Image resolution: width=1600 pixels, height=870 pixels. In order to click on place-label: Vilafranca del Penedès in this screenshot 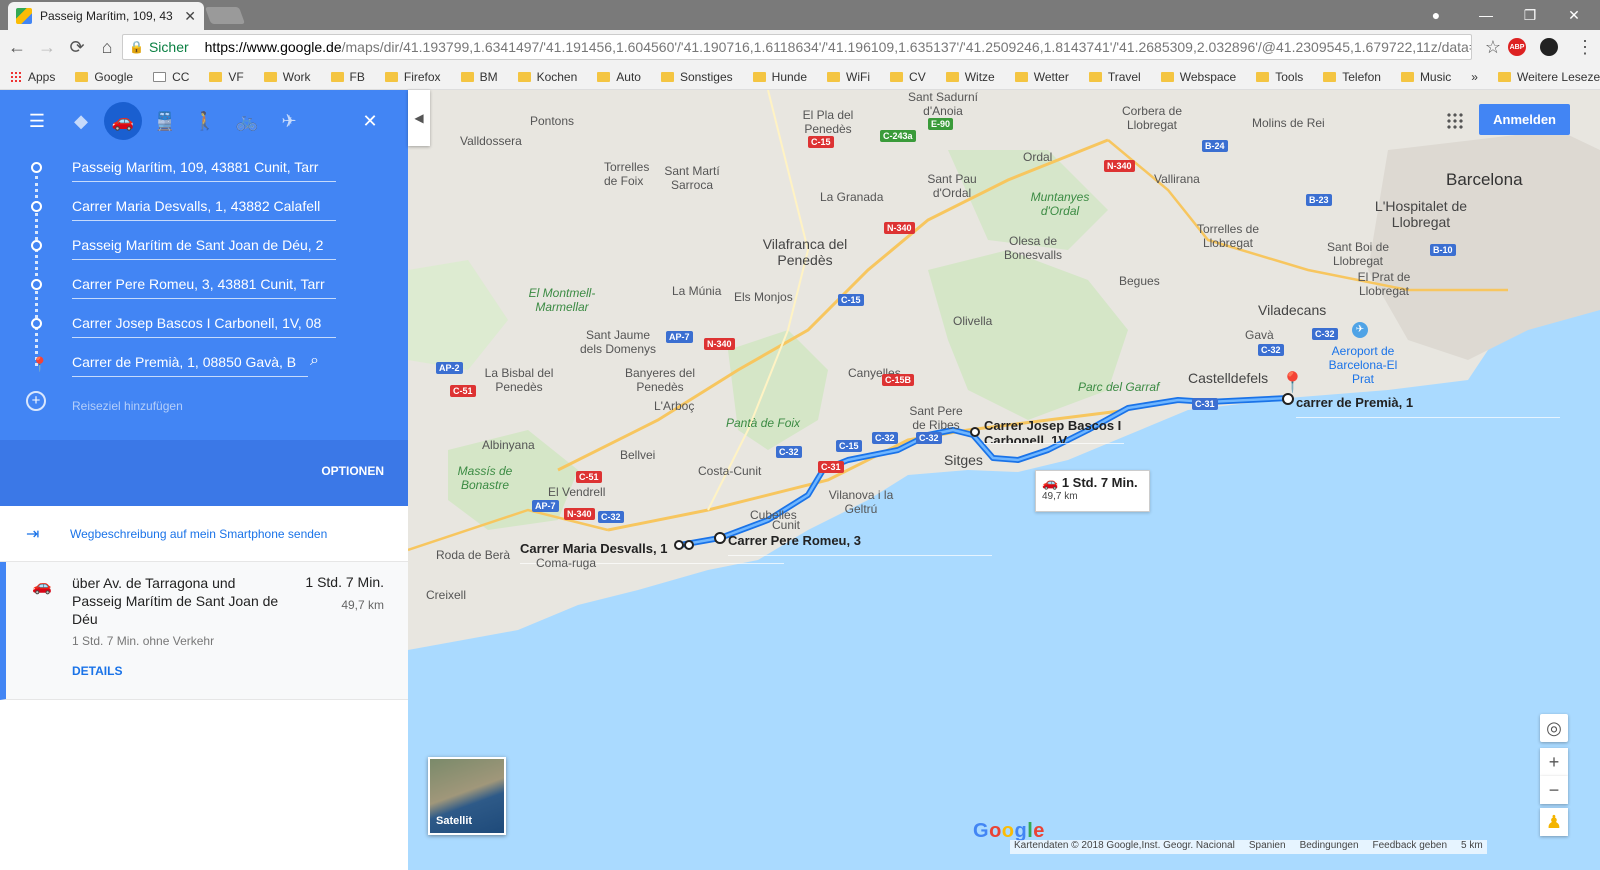, I will do `click(805, 252)`.